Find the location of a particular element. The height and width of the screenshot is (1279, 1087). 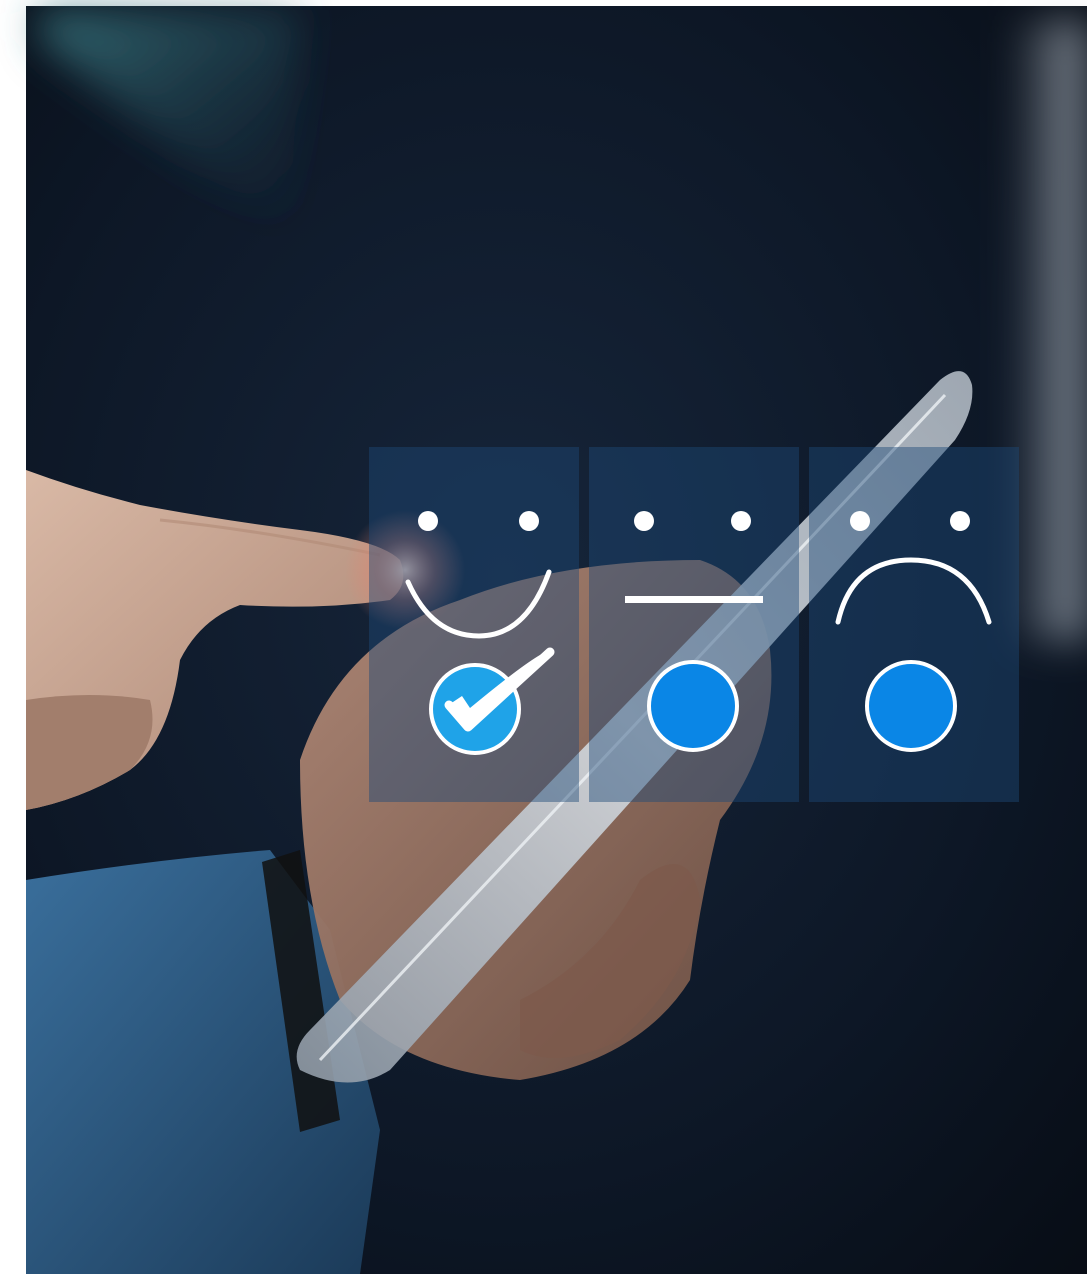

rating-option-happy is located at coordinates (474, 624).